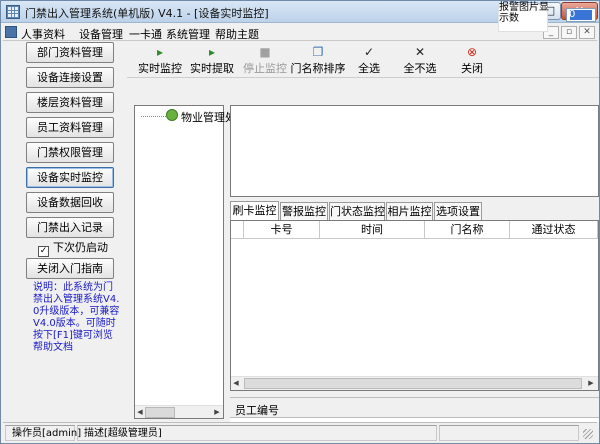 The image size is (600, 444). Describe the element at coordinates (282, 230) in the screenshot. I see `column-card-no: 卡号` at that location.